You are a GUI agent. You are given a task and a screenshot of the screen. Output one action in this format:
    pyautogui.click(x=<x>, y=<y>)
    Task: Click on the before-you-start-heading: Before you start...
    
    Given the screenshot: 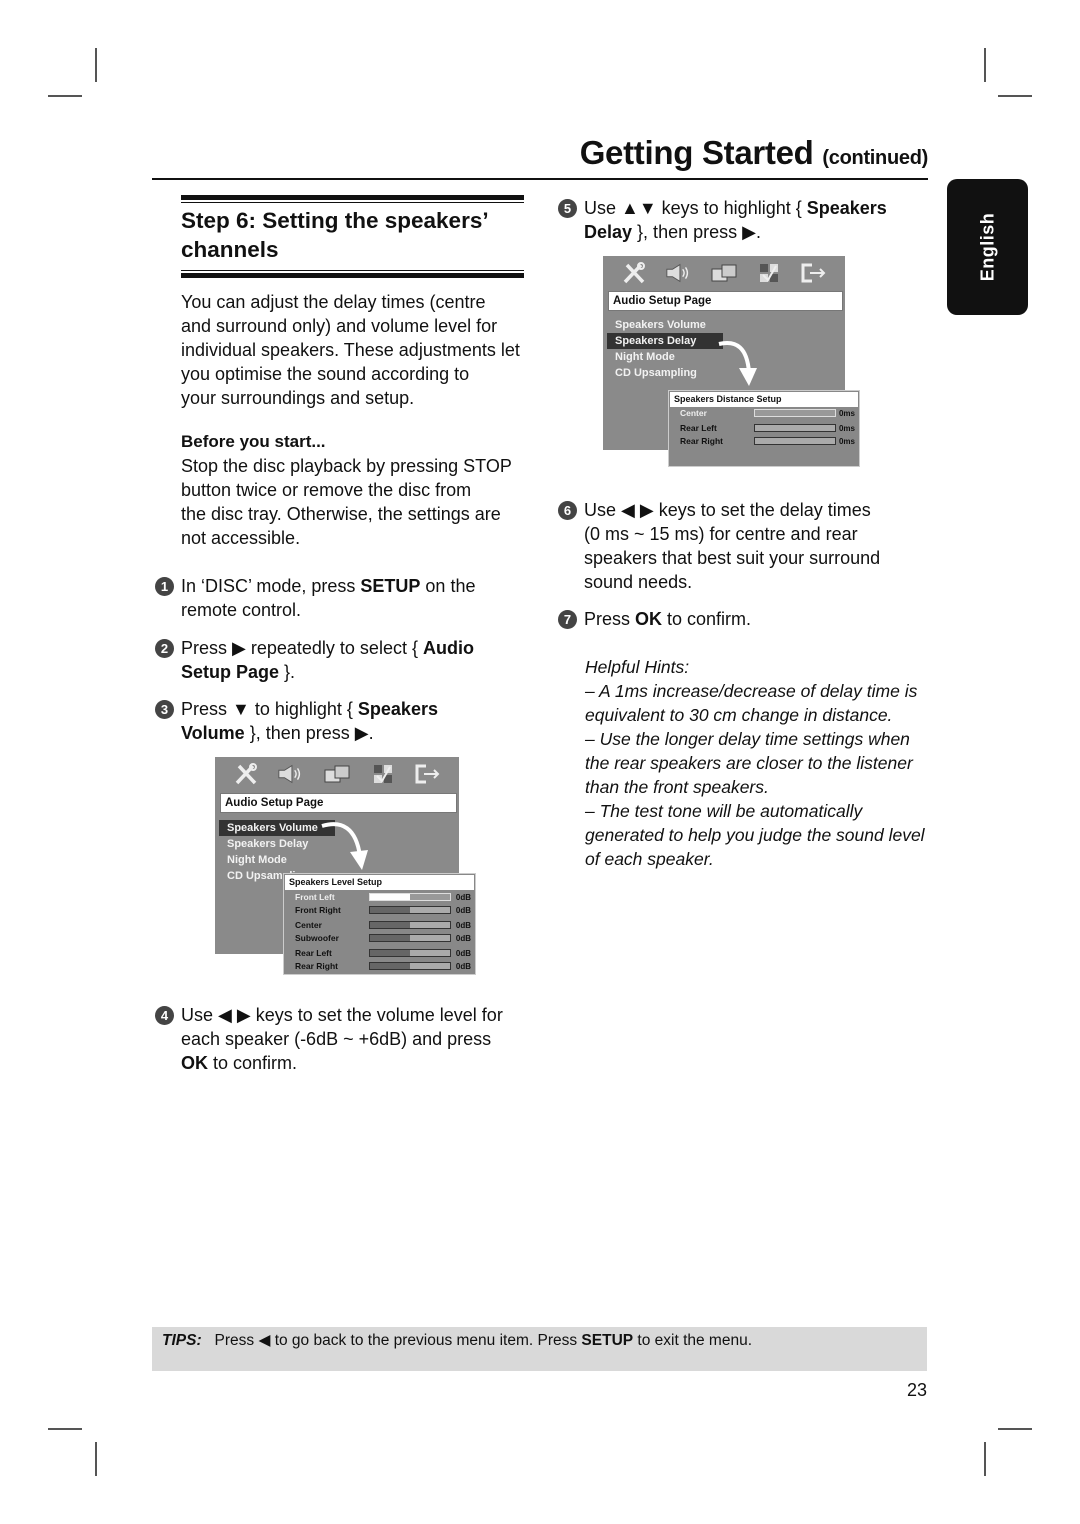 What is the action you would take?
    pyautogui.click(x=253, y=441)
    